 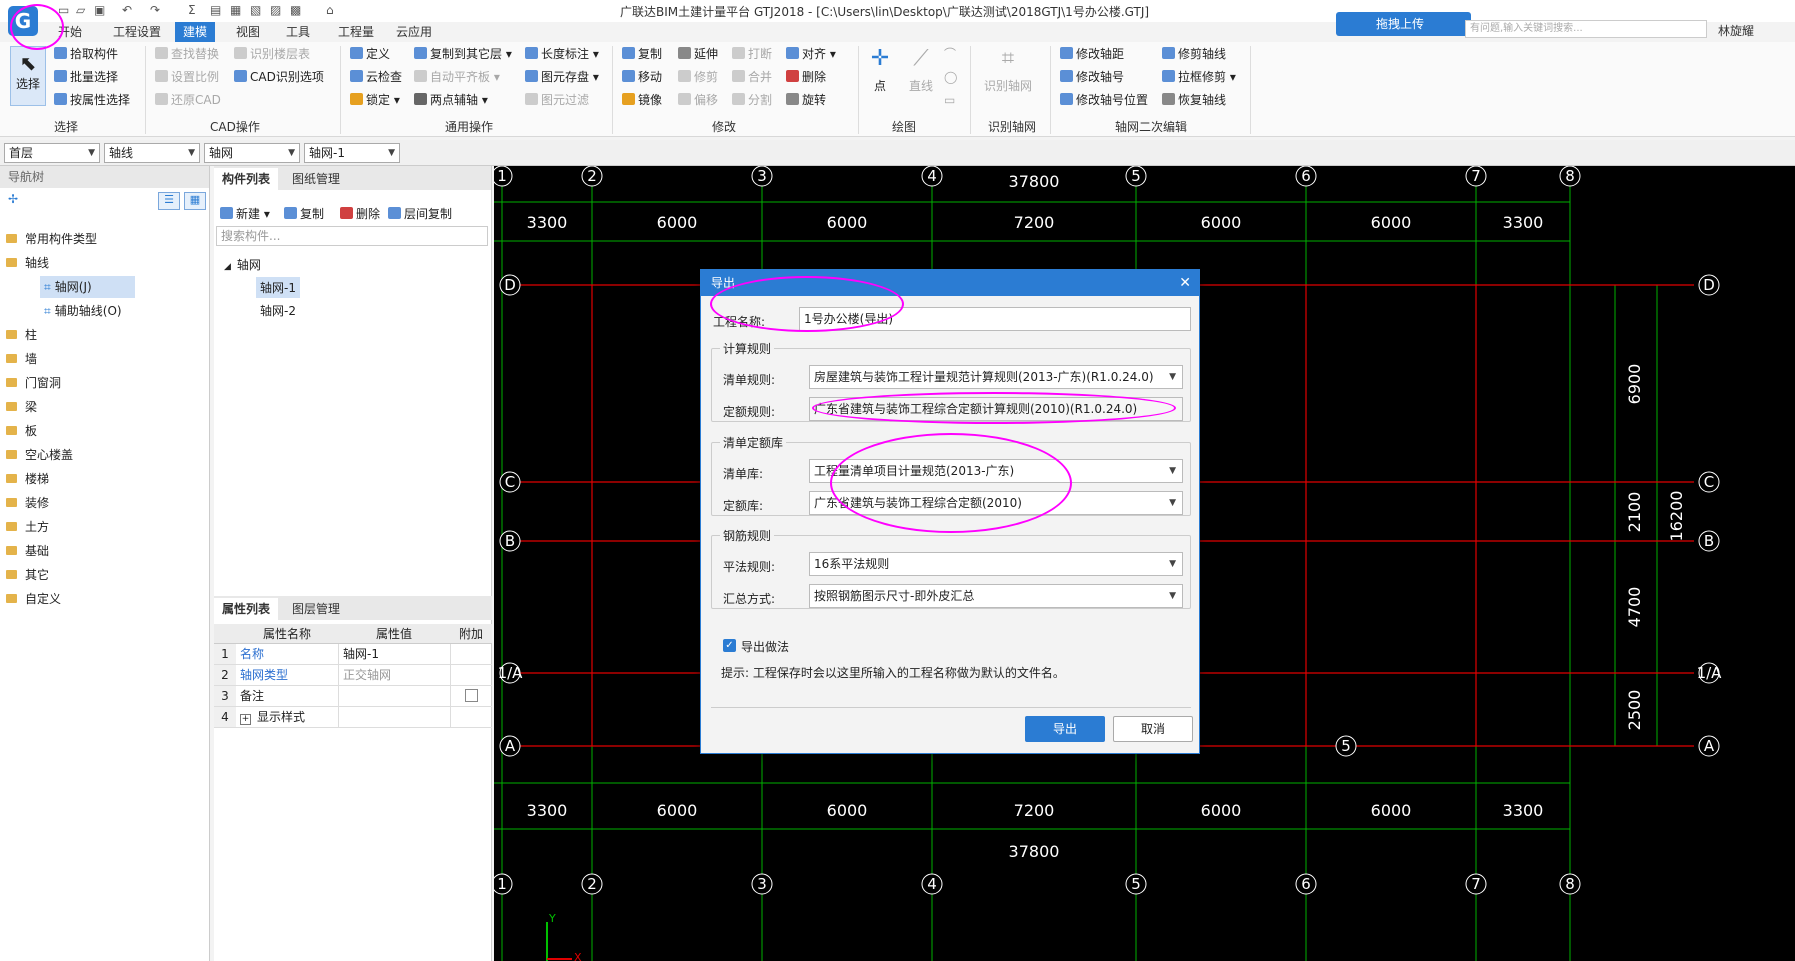 I want to click on set-scale-button: 设置比例, so click(x=187, y=77).